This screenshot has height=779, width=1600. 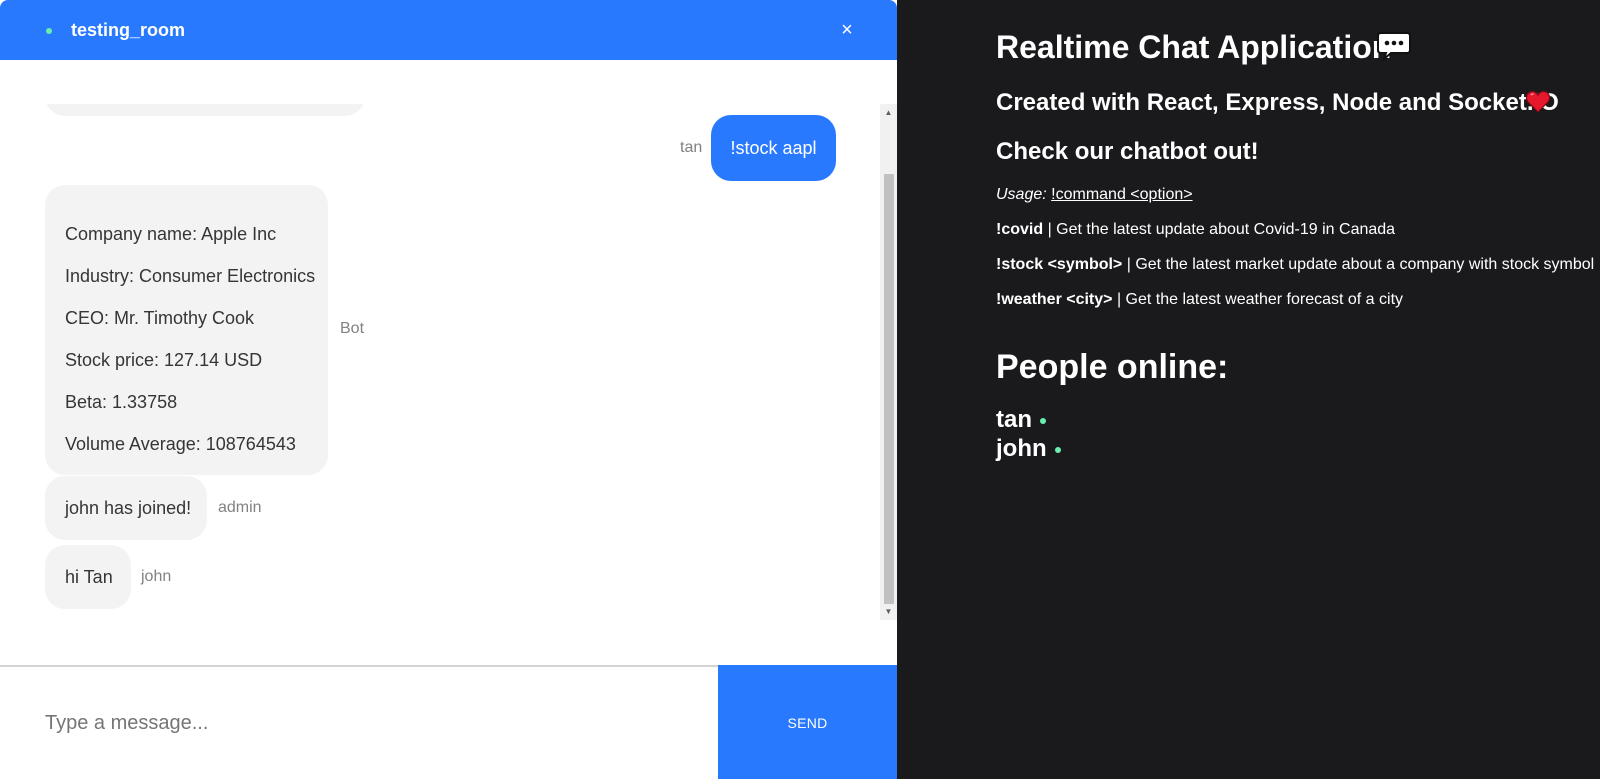 I want to click on online-user-name: tan, so click(x=1014, y=419).